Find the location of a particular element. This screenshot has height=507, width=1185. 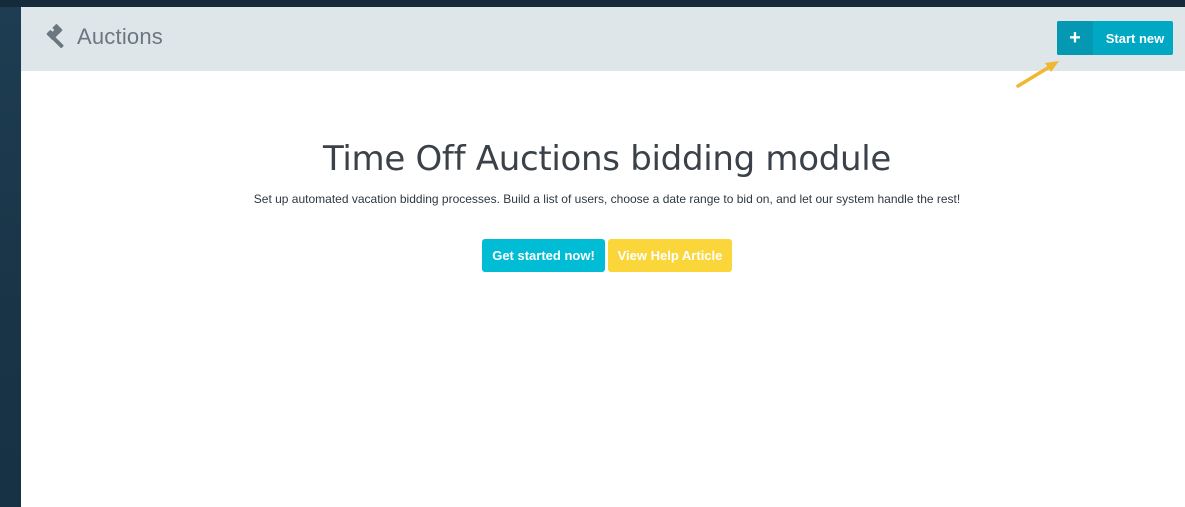

page-title: Auctions is located at coordinates (120, 36).